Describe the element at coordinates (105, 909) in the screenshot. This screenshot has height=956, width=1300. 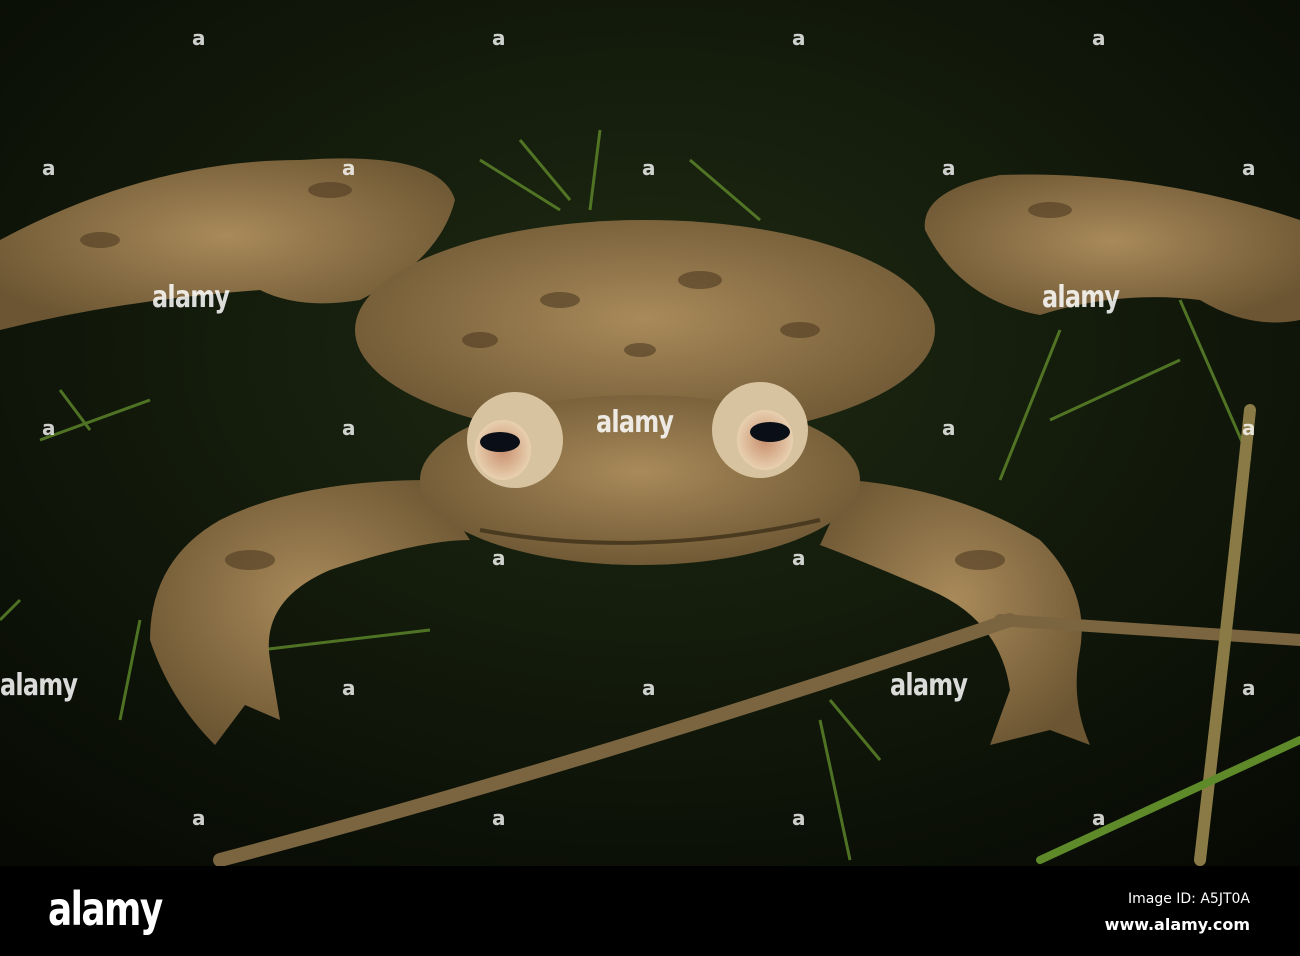
I see `alamy-logo: alamy` at that location.